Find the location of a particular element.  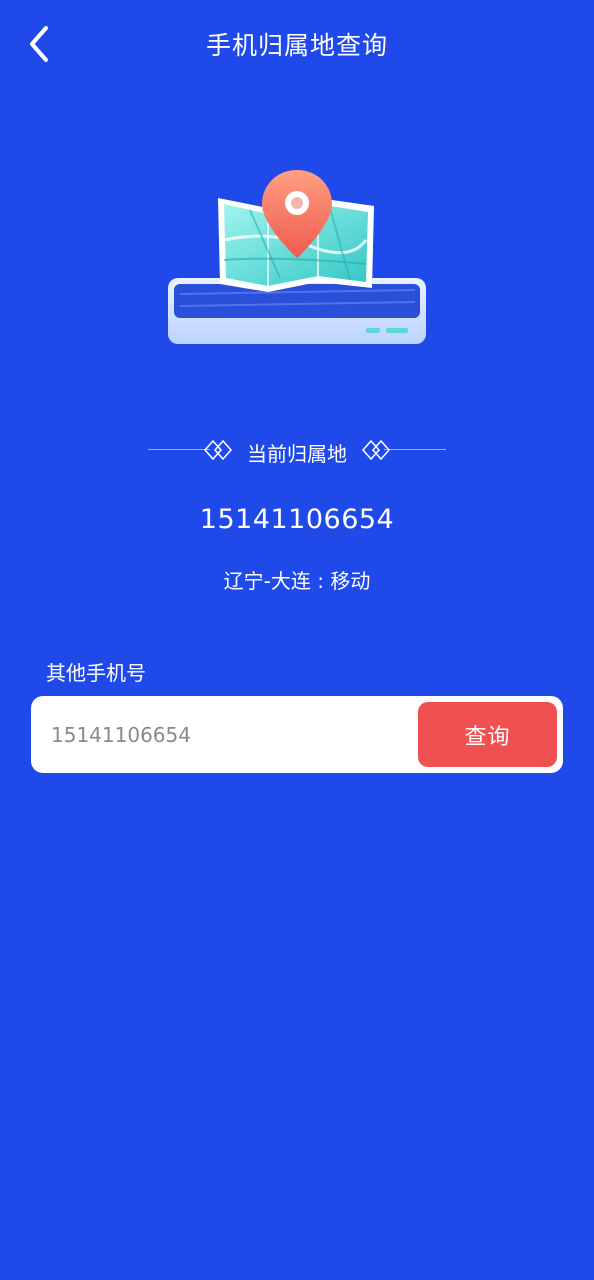

header: 手机归属地查询 is located at coordinates (297, 45).